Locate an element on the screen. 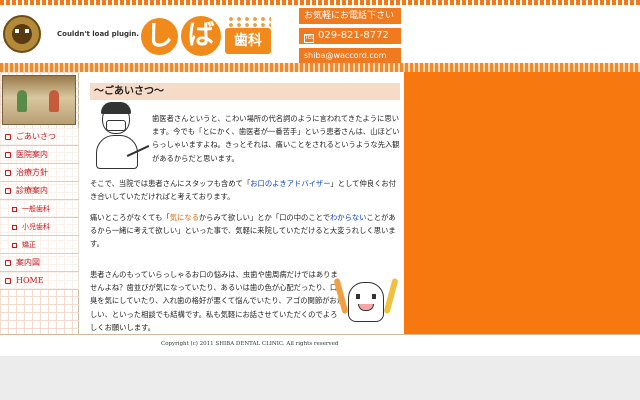  site-logo: し ば 歯科 is located at coordinates (206, 38).